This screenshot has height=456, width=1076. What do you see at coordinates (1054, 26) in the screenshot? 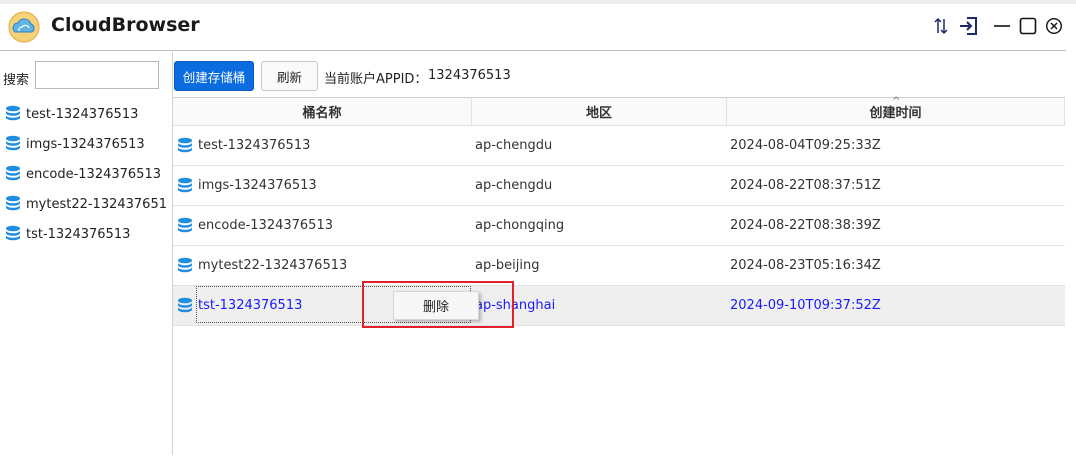
I see `close-icon` at bounding box center [1054, 26].